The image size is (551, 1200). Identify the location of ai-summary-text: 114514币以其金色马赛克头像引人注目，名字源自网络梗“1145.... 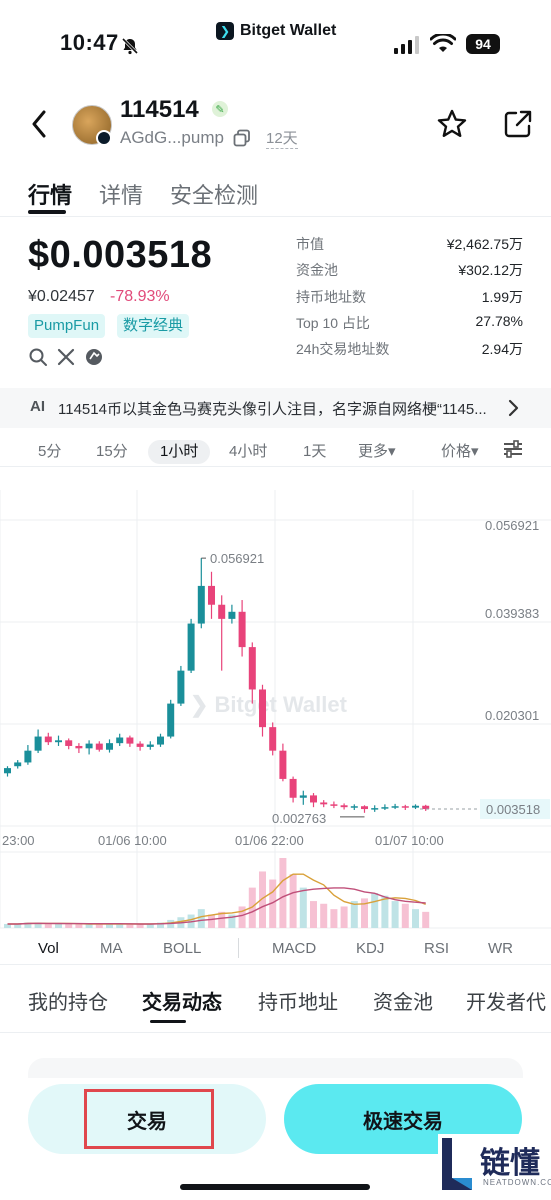
(272, 409).